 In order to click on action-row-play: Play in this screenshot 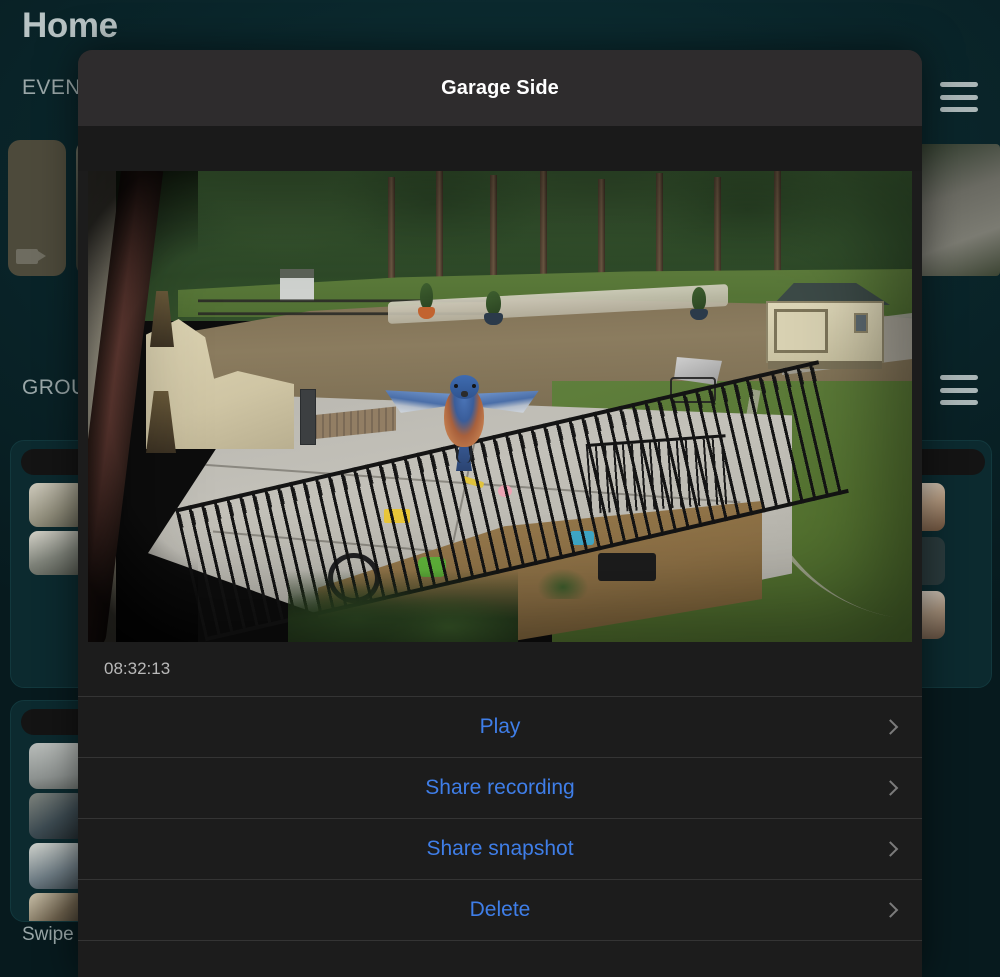, I will do `click(500, 726)`.